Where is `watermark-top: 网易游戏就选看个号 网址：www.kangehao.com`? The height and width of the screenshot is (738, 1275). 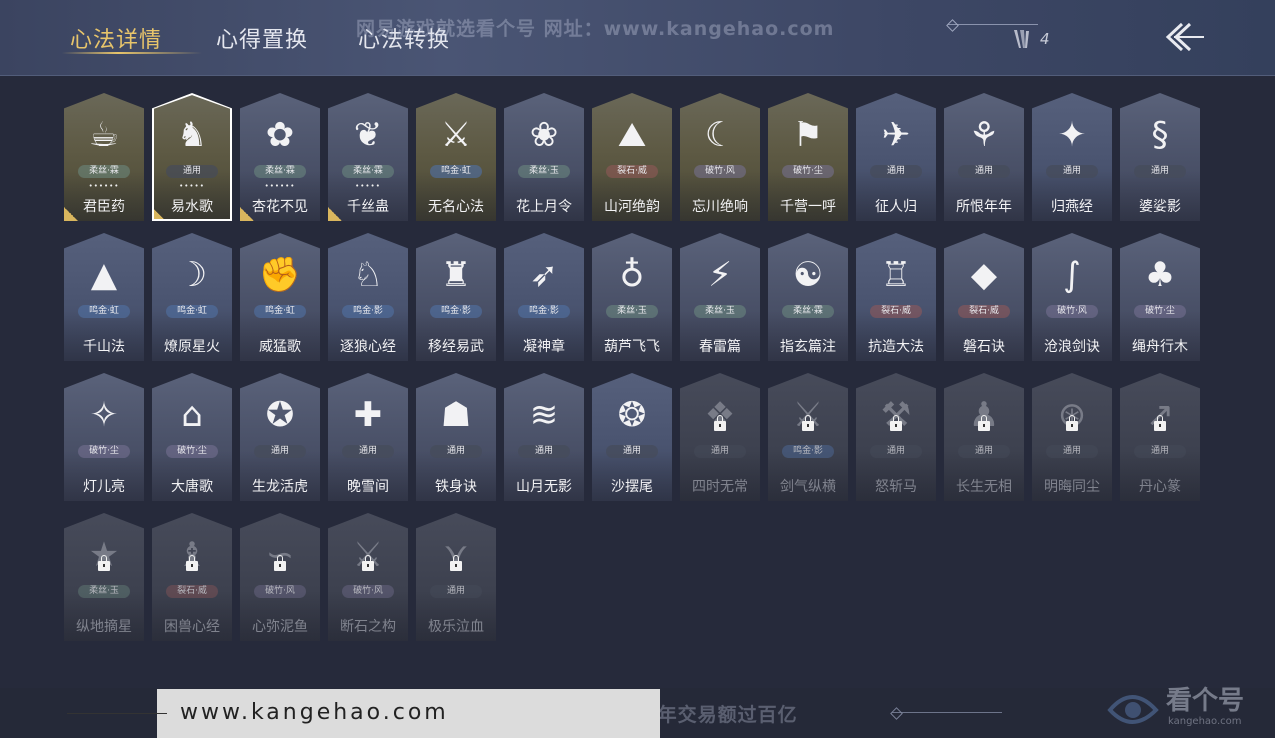
watermark-top: 网易游戏就选看个号 网址：www.kangehao.com is located at coordinates (595, 29).